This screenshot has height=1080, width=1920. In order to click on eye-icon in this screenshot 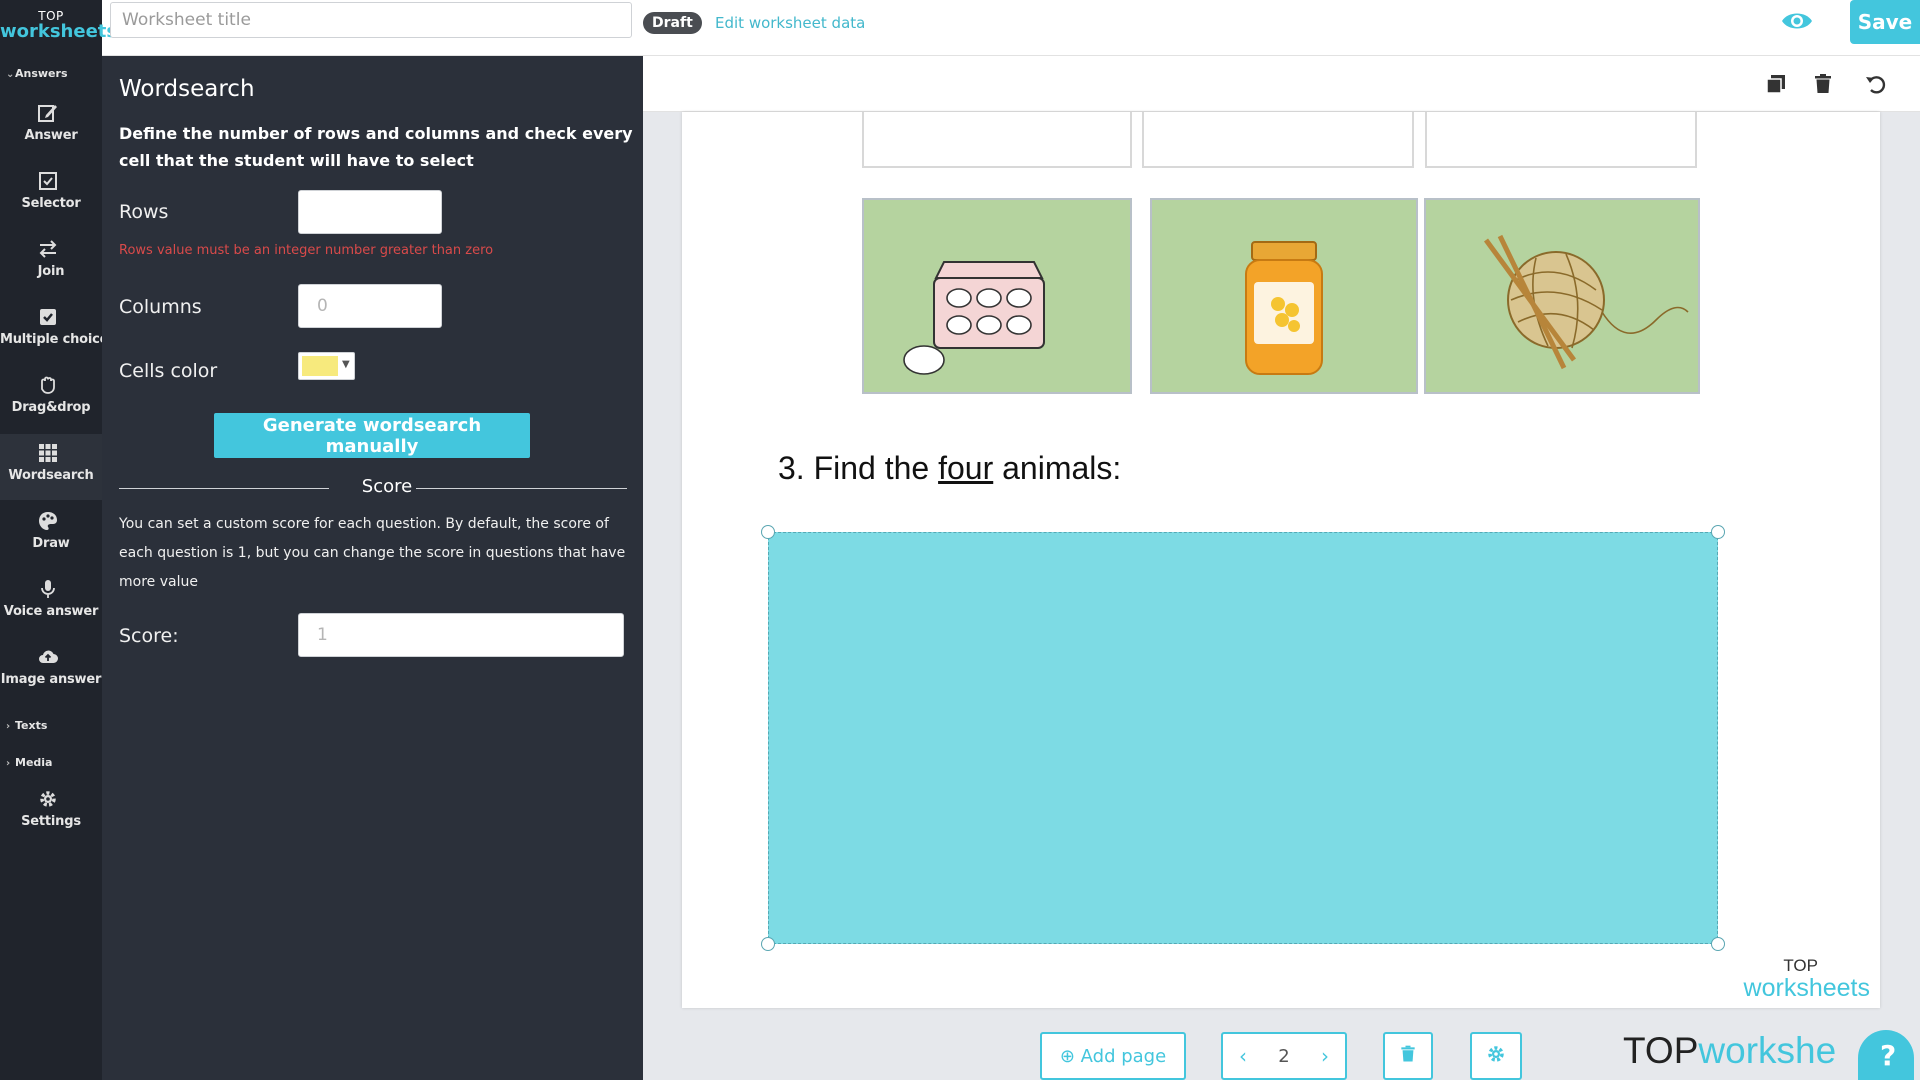, I will do `click(1797, 21)`.